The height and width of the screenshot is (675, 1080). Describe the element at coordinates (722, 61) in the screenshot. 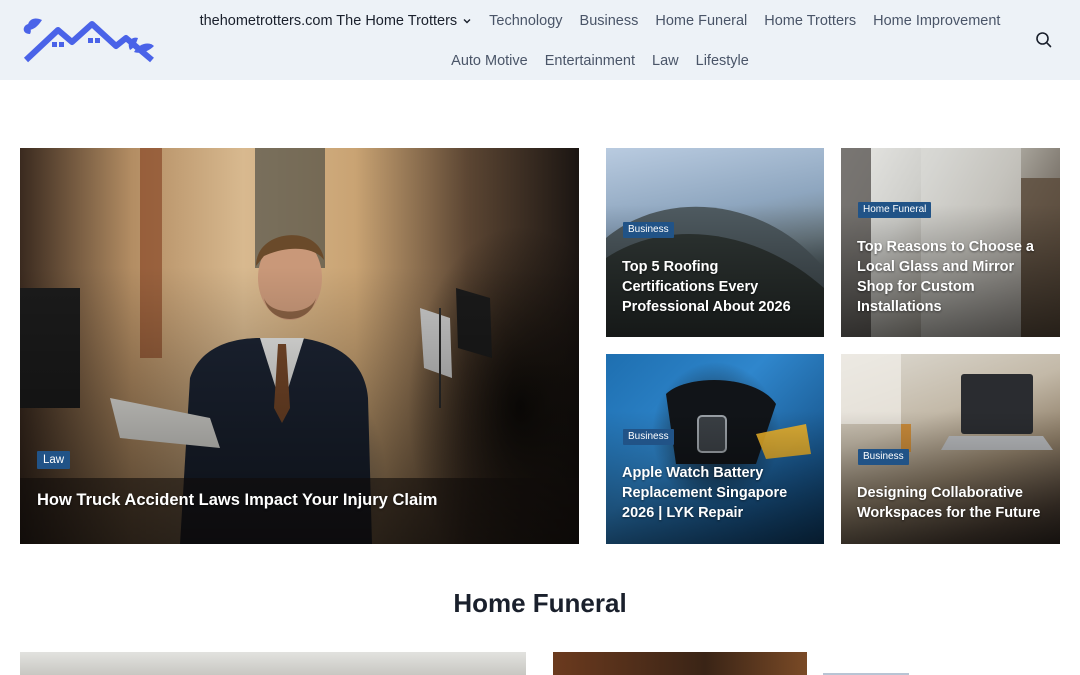

I see `nav-item-lifestyle: Lifestyle` at that location.